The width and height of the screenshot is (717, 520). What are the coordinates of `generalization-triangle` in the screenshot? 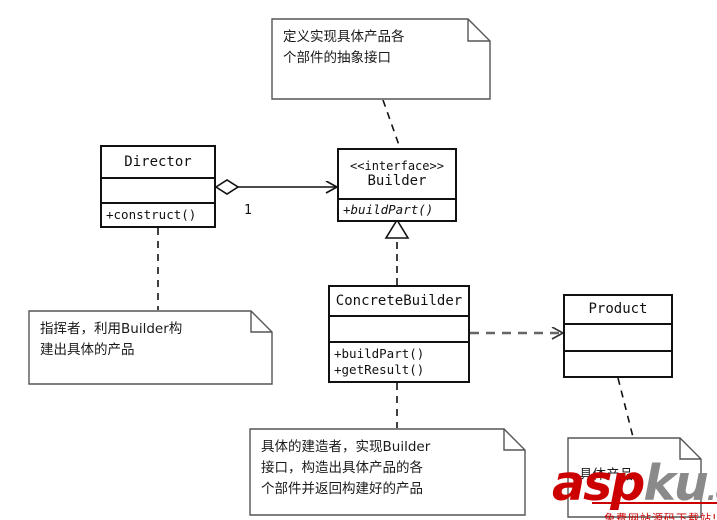 It's located at (397, 228).